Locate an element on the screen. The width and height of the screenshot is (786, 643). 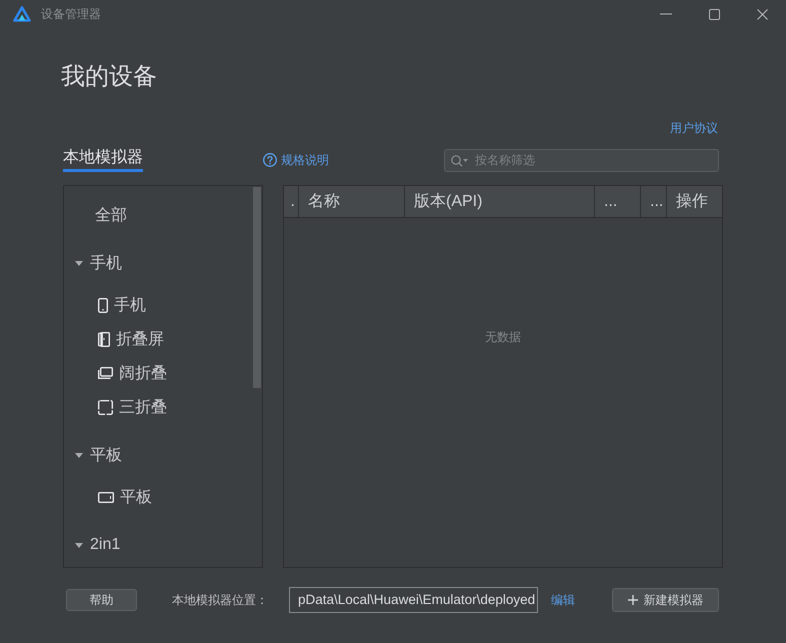
search-field: 按名称筛选 is located at coordinates (581, 160).